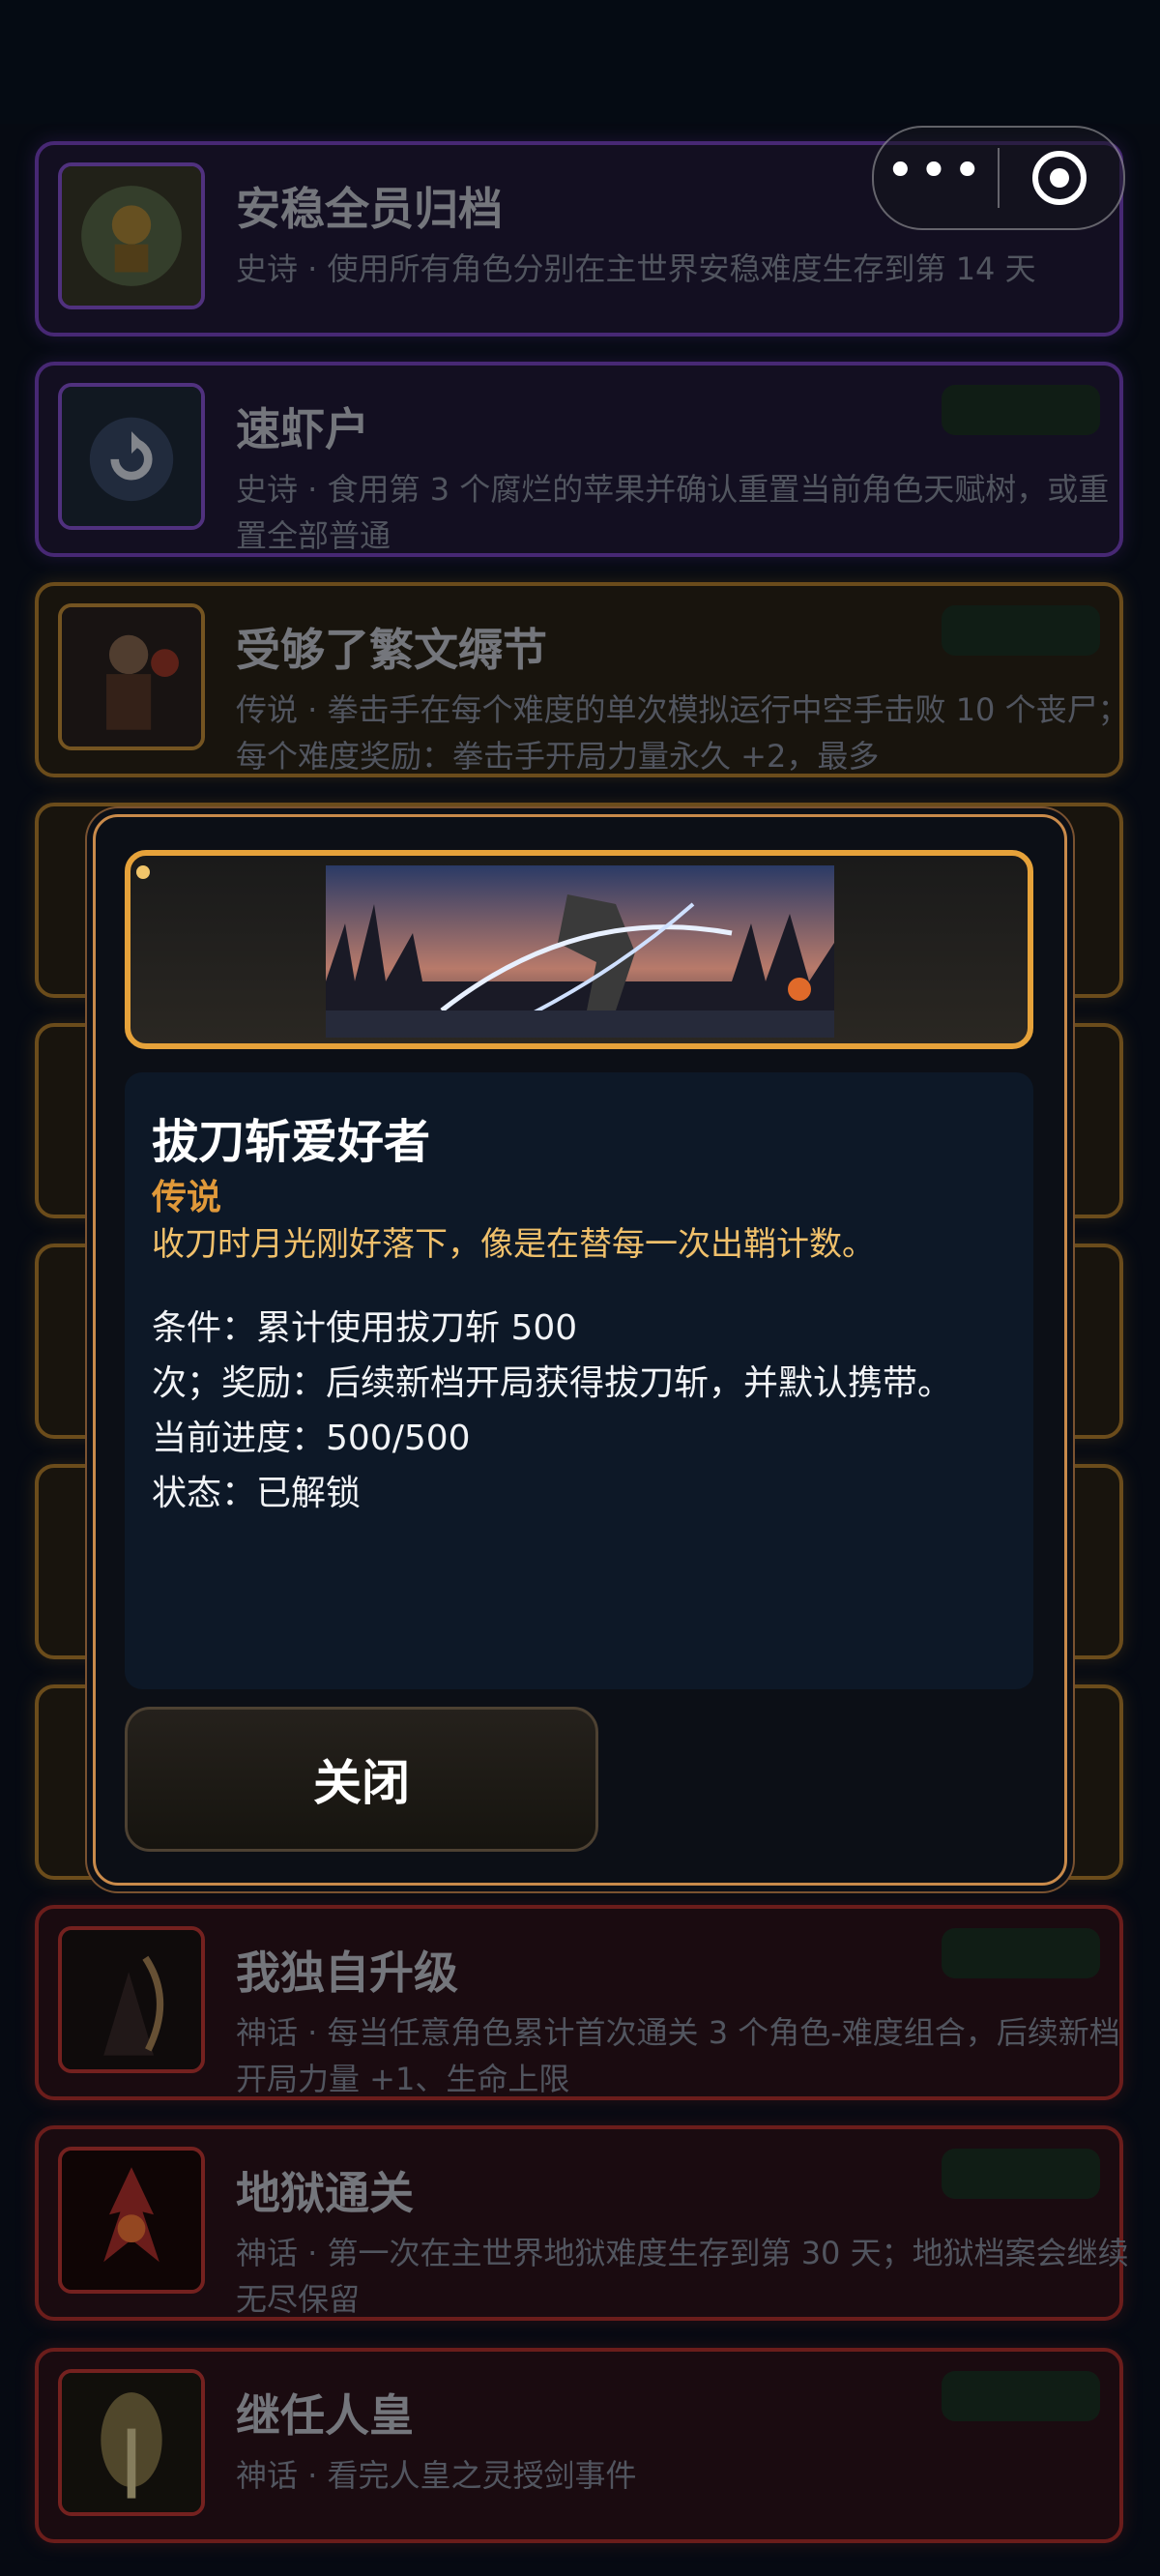 This screenshot has width=1160, height=2576. Describe the element at coordinates (1059, 178) in the screenshot. I see `target-icon` at that location.